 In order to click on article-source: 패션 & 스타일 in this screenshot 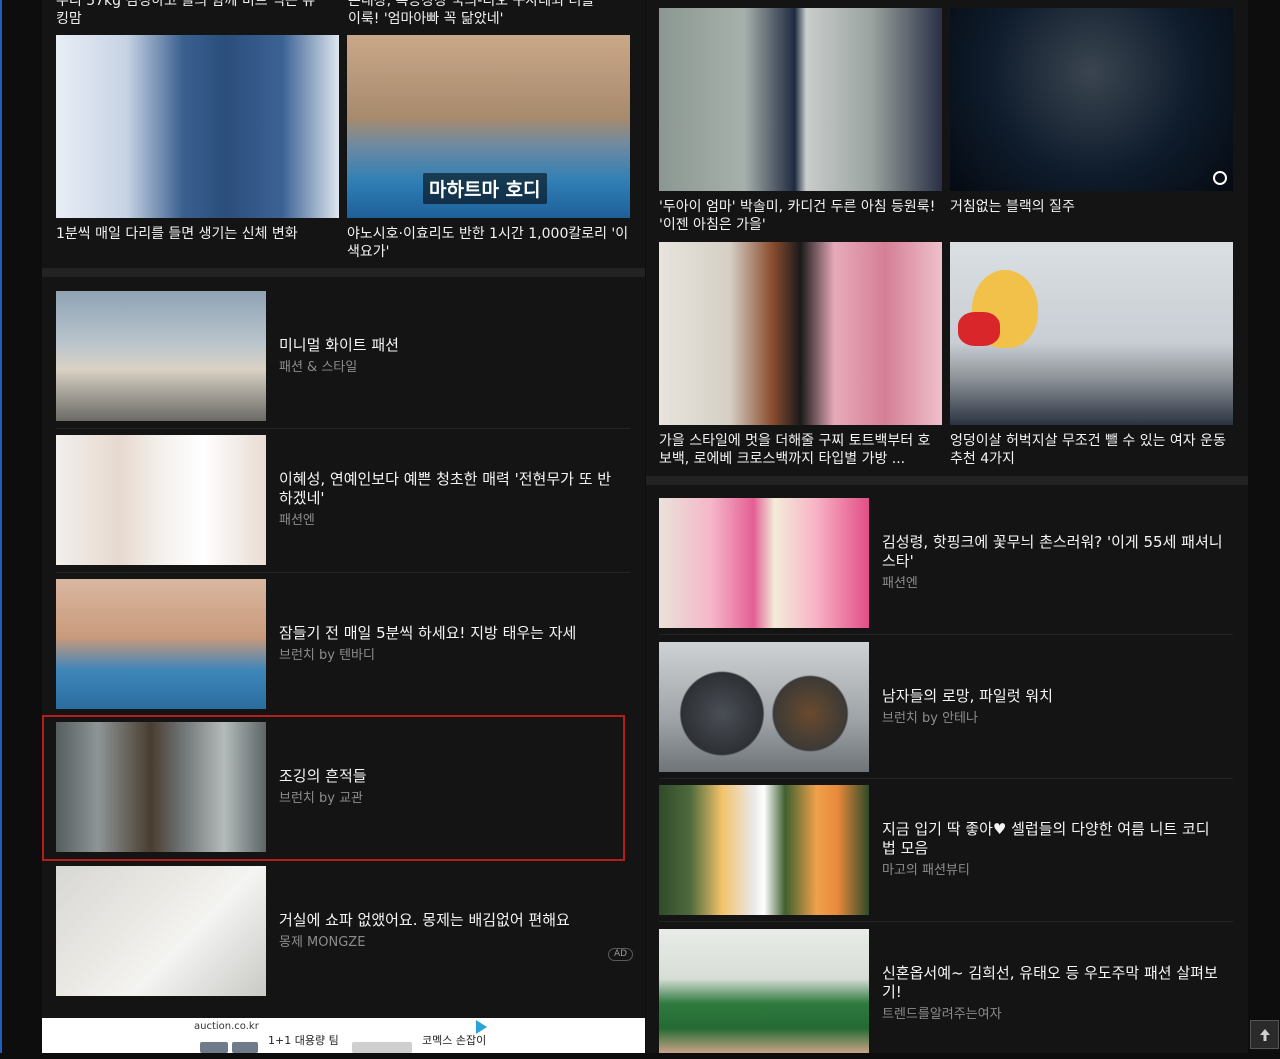, I will do `click(318, 367)`.